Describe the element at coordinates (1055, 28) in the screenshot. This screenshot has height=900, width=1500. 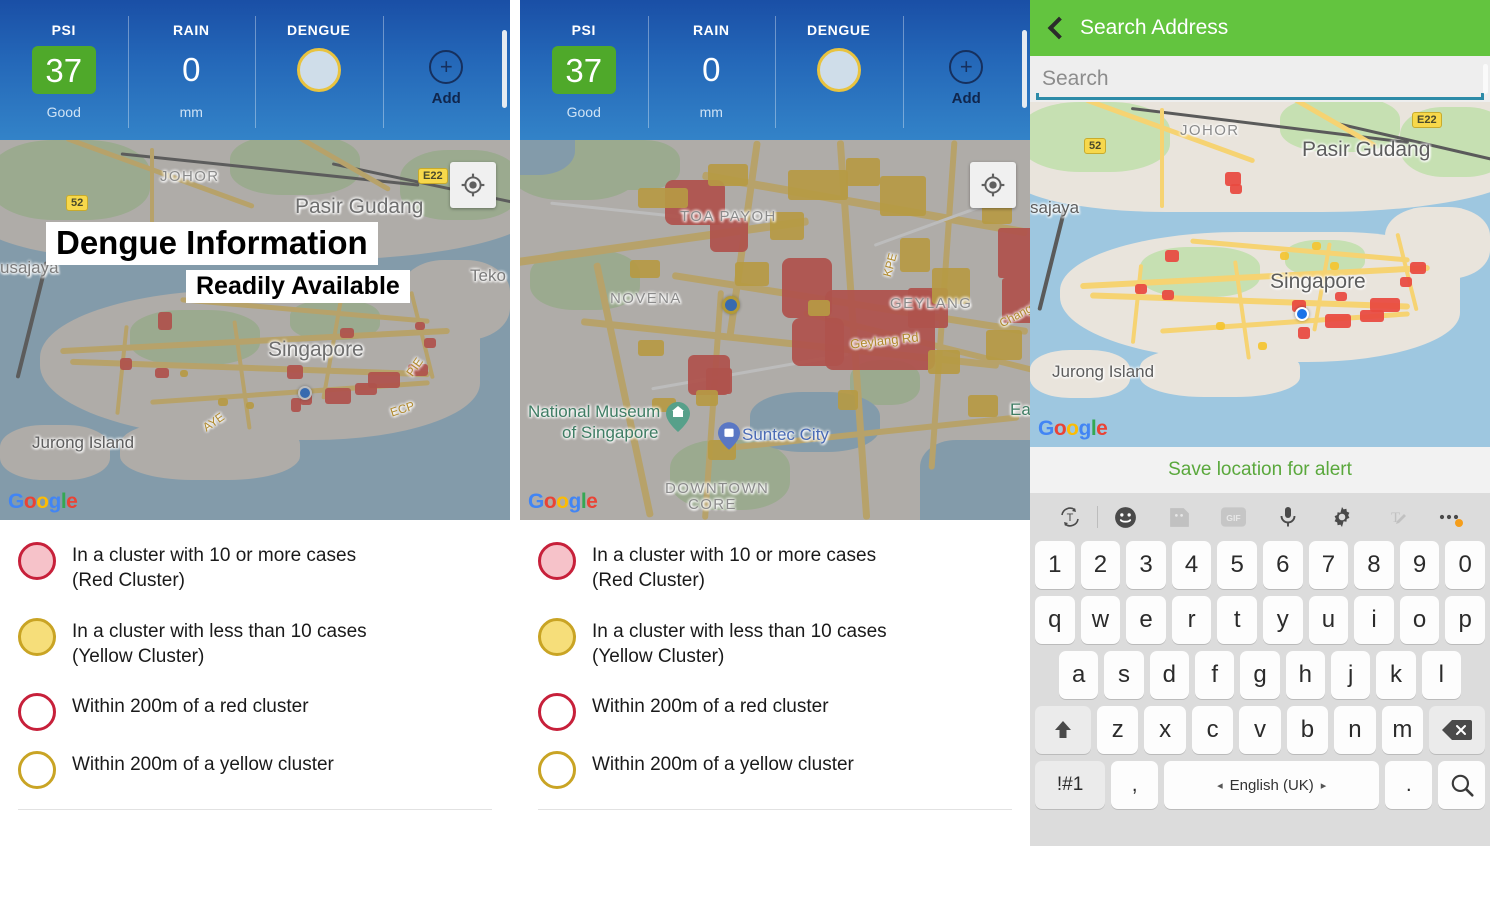
I see `back-chevron-icon` at that location.